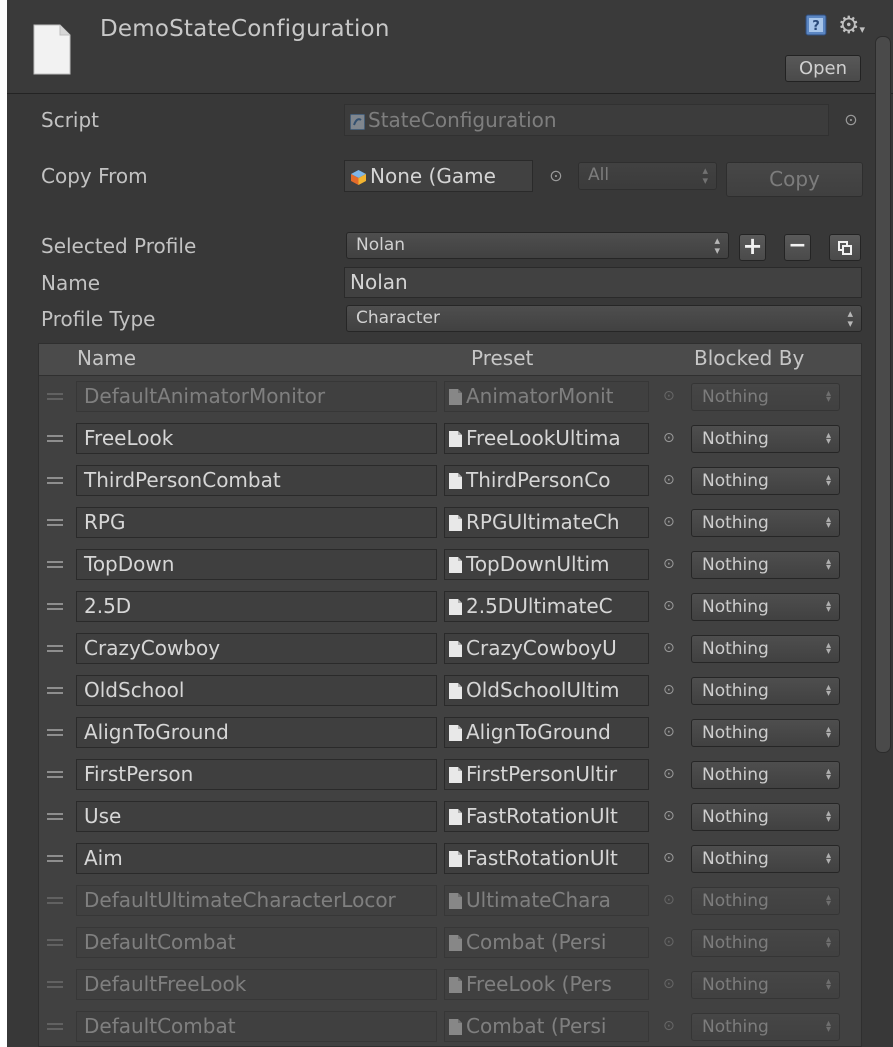  I want to click on state-name-field: FreeLook, so click(256, 438).